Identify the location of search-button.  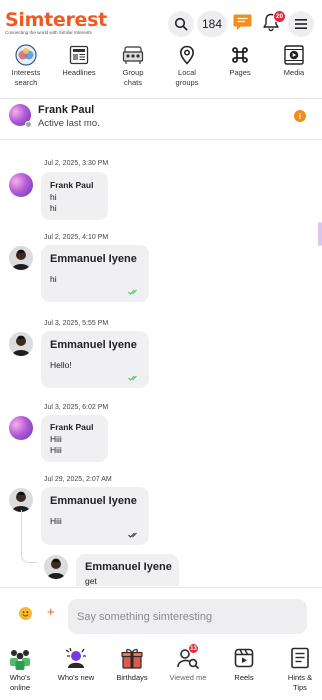
(181, 24).